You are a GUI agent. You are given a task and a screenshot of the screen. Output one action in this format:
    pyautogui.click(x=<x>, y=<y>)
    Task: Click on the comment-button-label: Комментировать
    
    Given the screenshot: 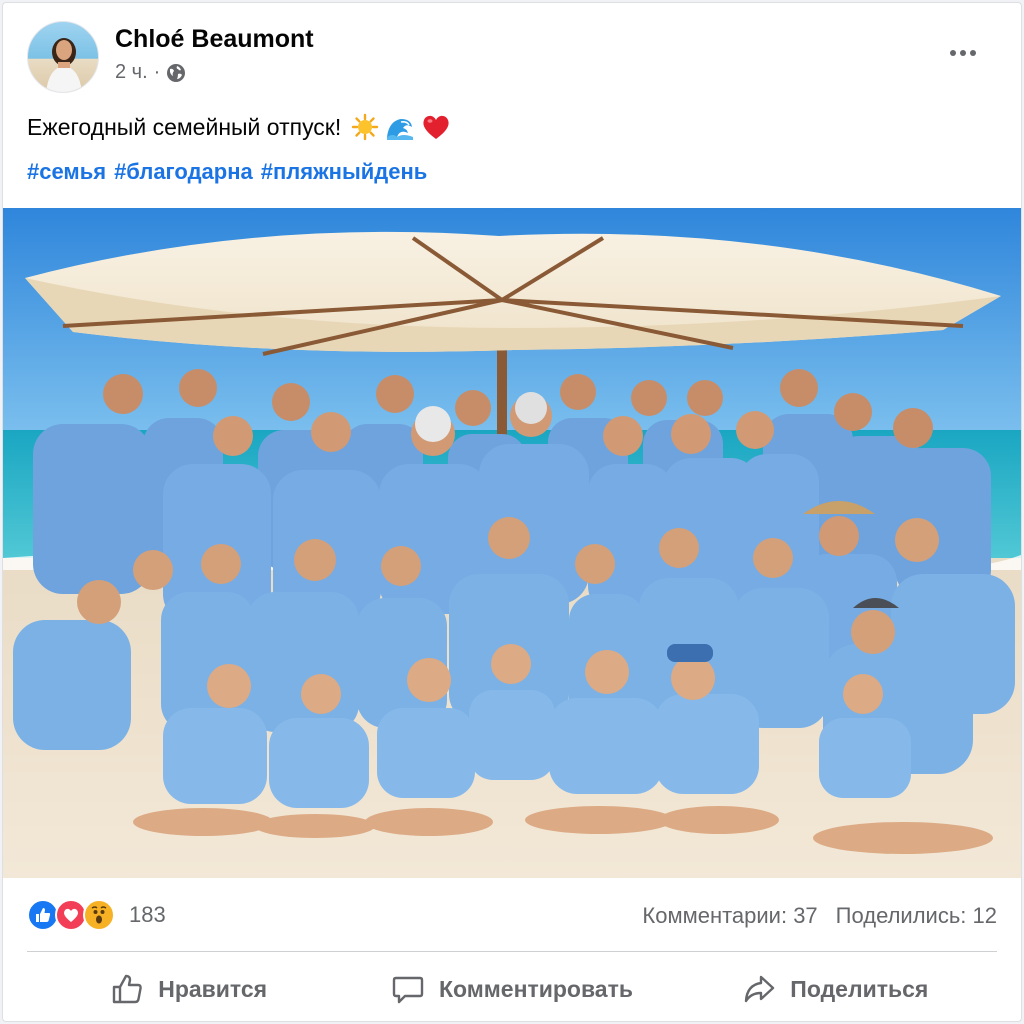 What is the action you would take?
    pyautogui.click(x=535, y=988)
    